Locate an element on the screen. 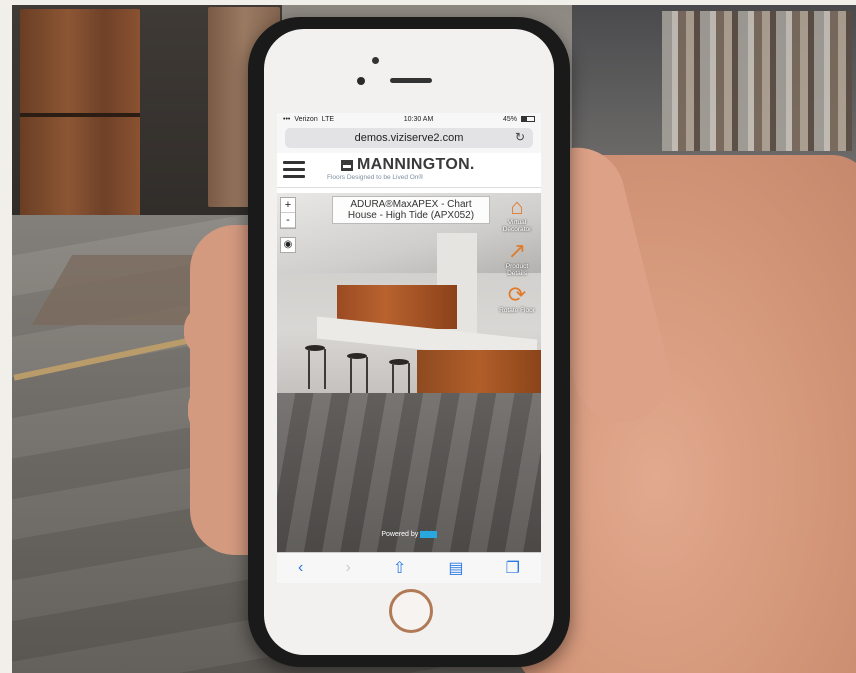 The width and height of the screenshot is (856, 673). tool-label: Virtual Decorator is located at coordinates (517, 226).